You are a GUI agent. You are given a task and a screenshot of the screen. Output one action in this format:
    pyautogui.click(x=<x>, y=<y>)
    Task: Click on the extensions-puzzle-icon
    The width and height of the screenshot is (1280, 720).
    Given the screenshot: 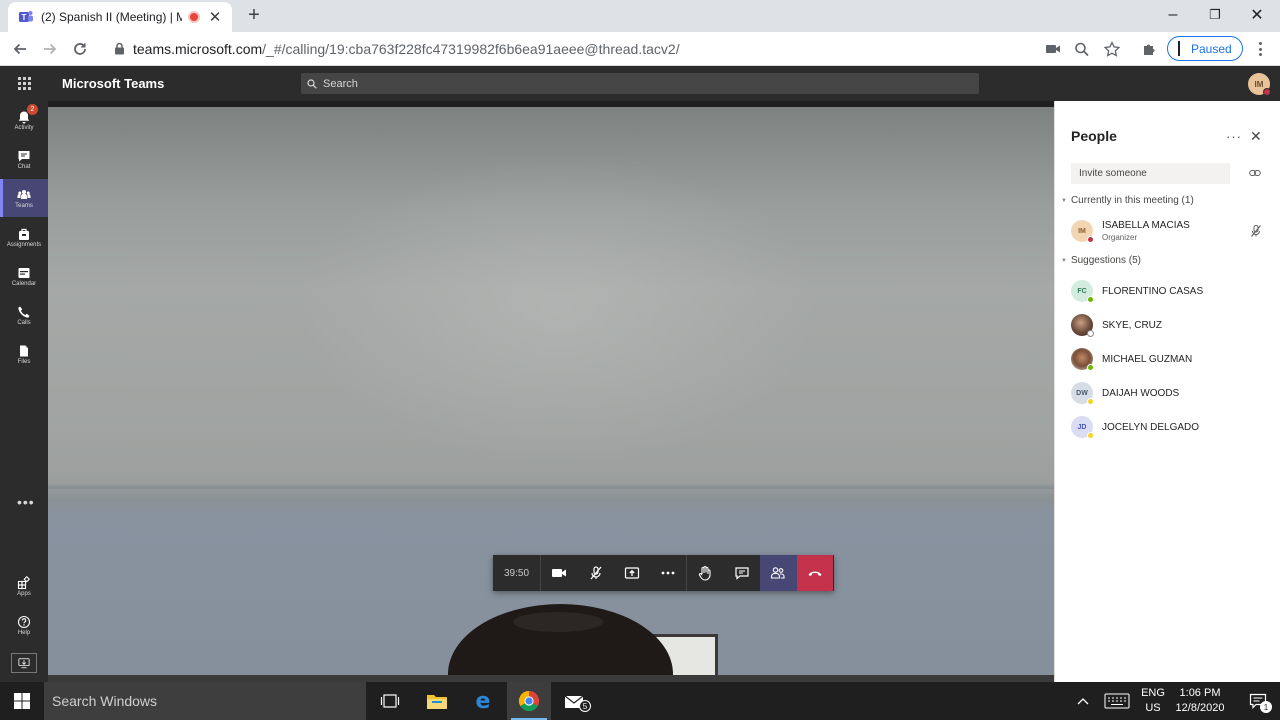 What is the action you would take?
    pyautogui.click(x=1150, y=49)
    